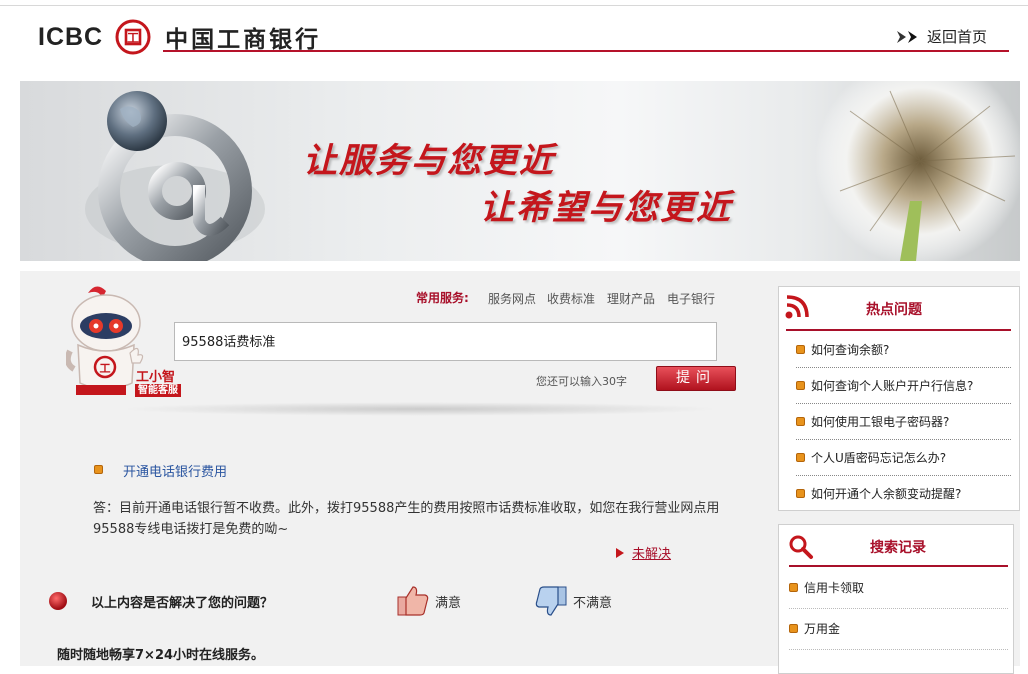  What do you see at coordinates (879, 457) in the screenshot?
I see `hot-question-label: 个人U盾密码忘记怎么办?` at bounding box center [879, 457].